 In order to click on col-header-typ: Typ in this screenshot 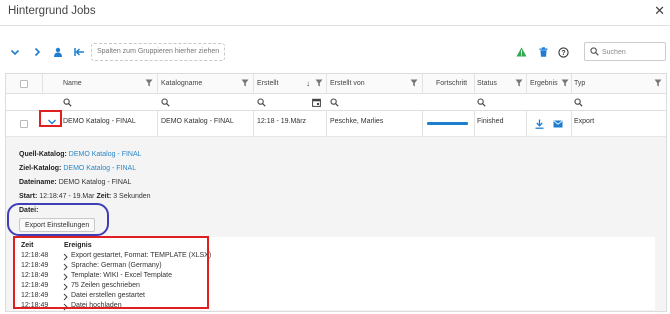, I will do `click(579, 84)`.